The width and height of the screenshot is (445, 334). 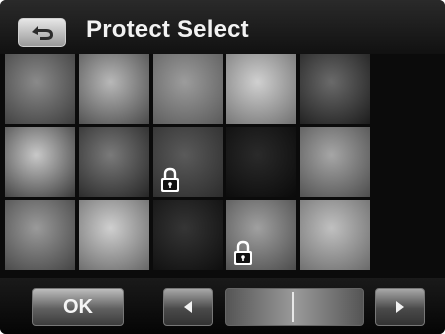 I want to click on thumbnail-road-light-trails, so click(x=187, y=235).